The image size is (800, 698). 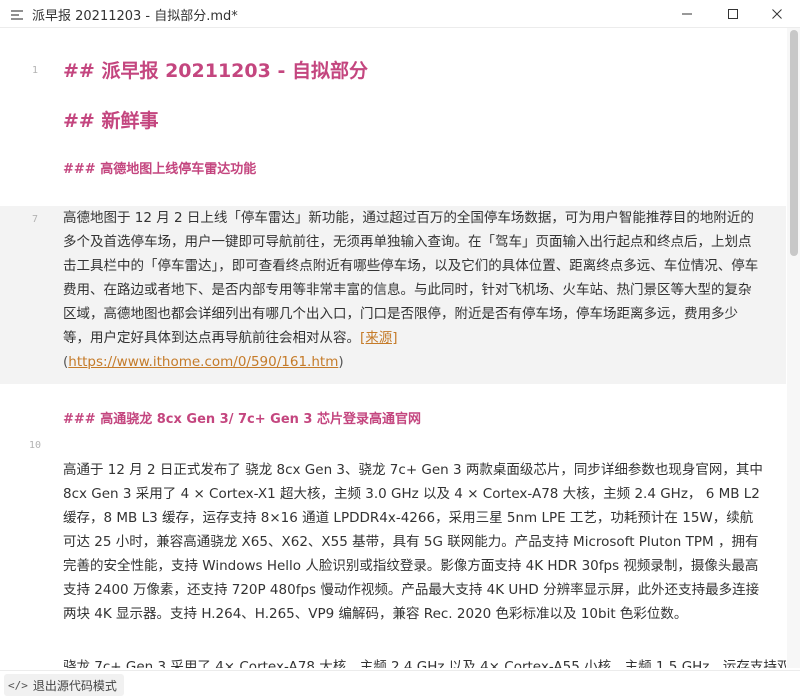 What do you see at coordinates (35, 70) in the screenshot?
I see `line-number: 1` at bounding box center [35, 70].